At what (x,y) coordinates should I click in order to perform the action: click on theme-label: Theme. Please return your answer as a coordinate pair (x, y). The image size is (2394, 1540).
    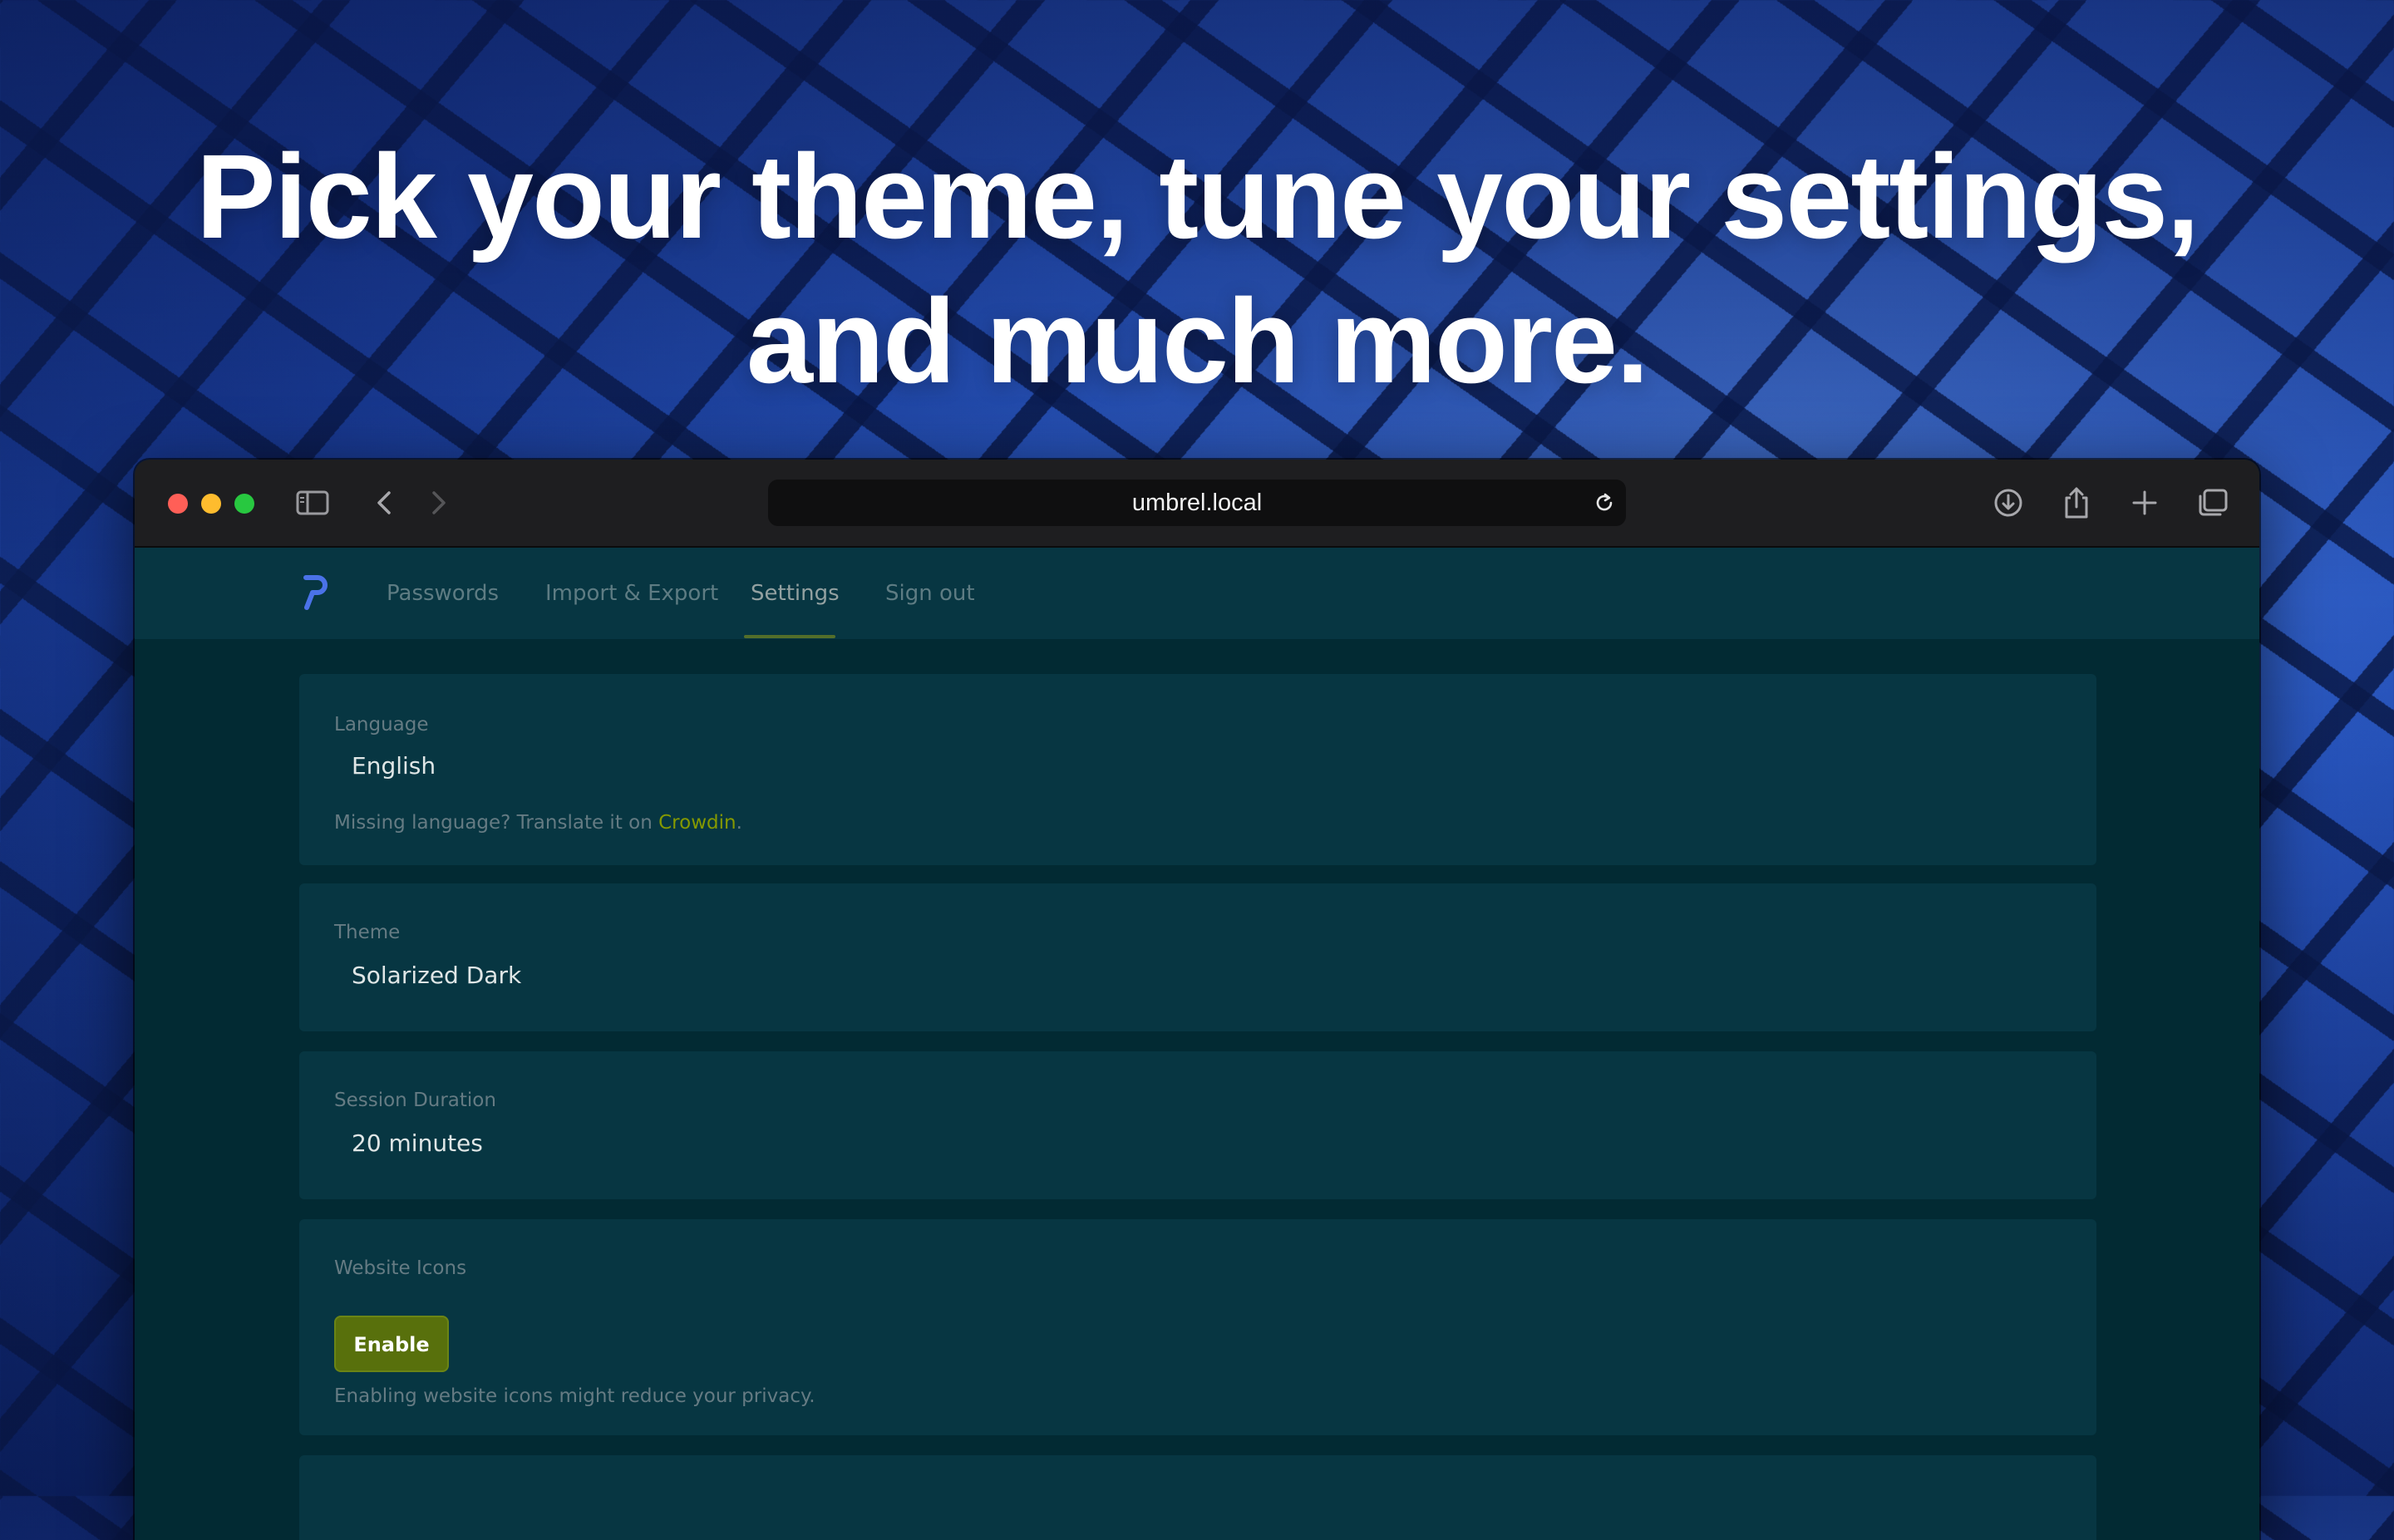
    Looking at the image, I should click on (367, 932).